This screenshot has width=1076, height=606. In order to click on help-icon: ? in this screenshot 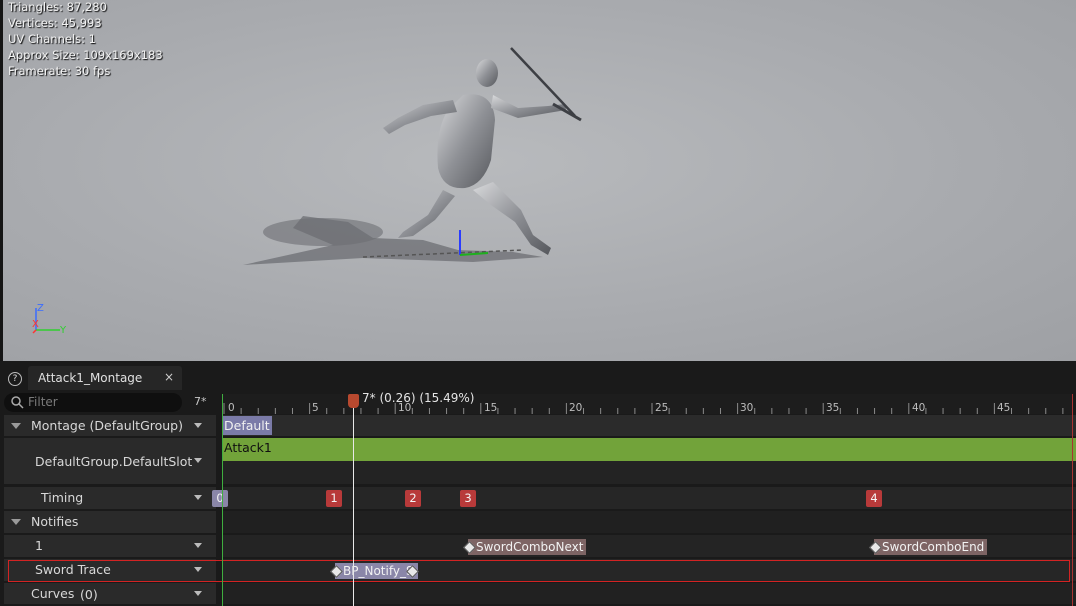, I will do `click(15, 379)`.